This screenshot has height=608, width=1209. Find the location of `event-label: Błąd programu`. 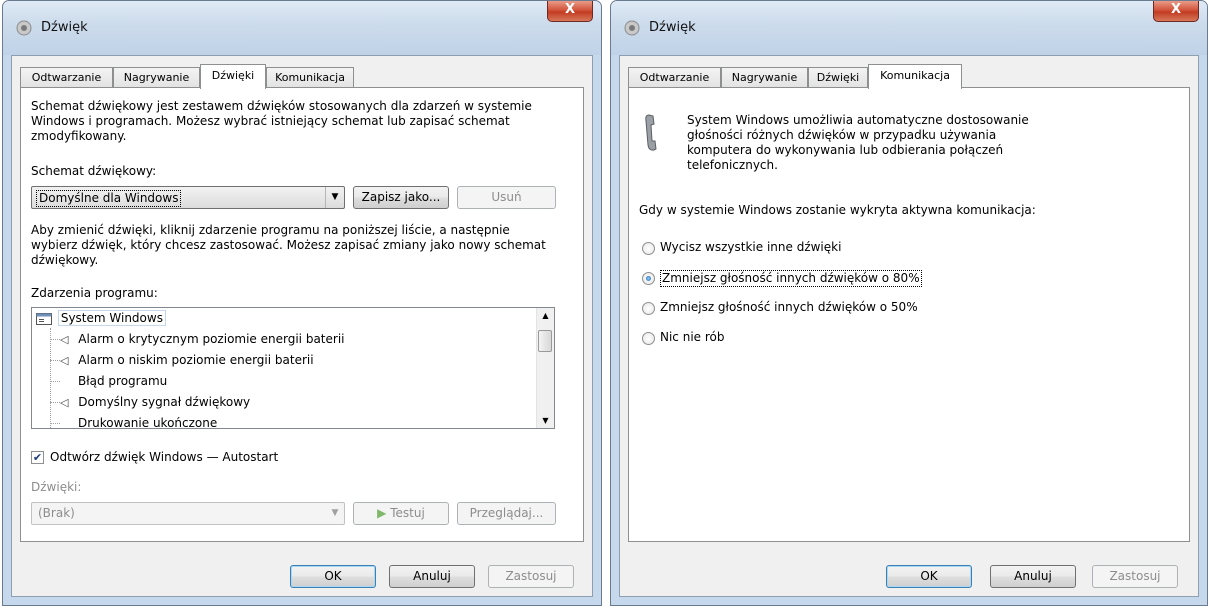

event-label: Błąd programu is located at coordinates (123, 381).